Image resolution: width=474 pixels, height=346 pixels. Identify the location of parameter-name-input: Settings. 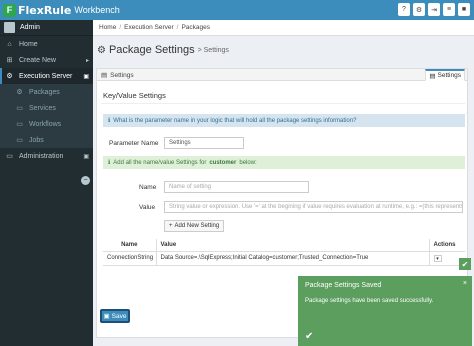
(204, 143).